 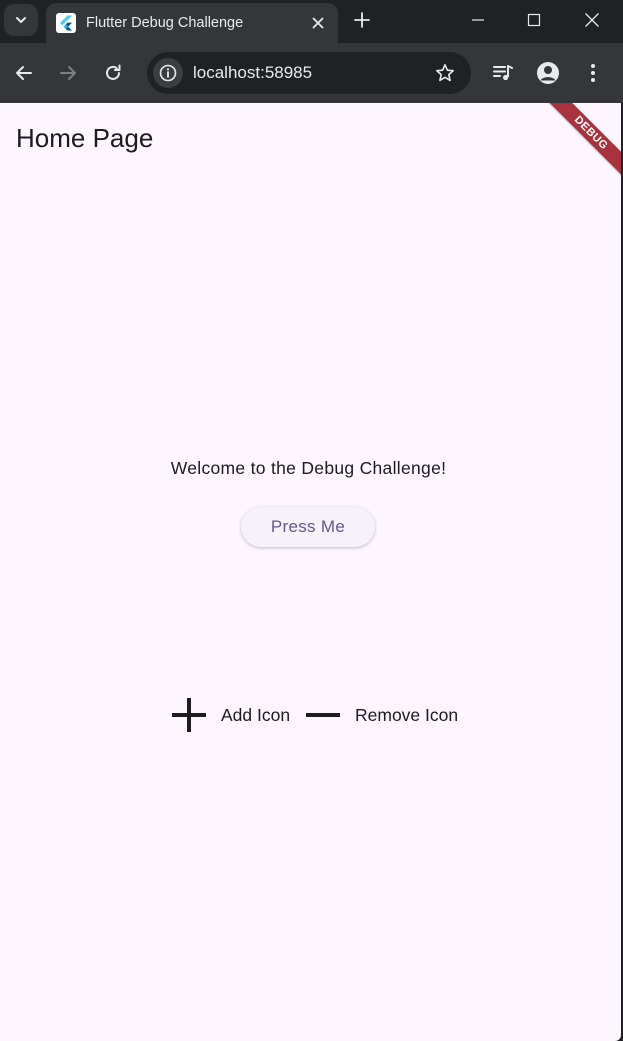 I want to click on back-button, so click(x=24, y=73).